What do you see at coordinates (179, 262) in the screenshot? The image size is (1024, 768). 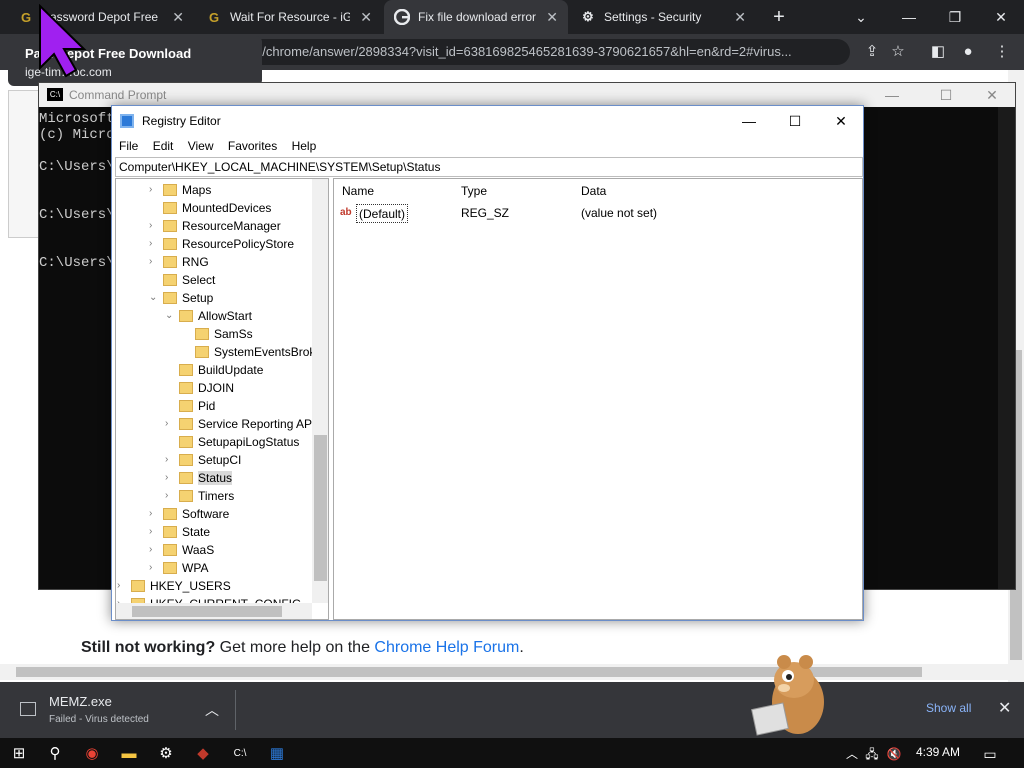 I see `tree-node: › RNG` at bounding box center [179, 262].